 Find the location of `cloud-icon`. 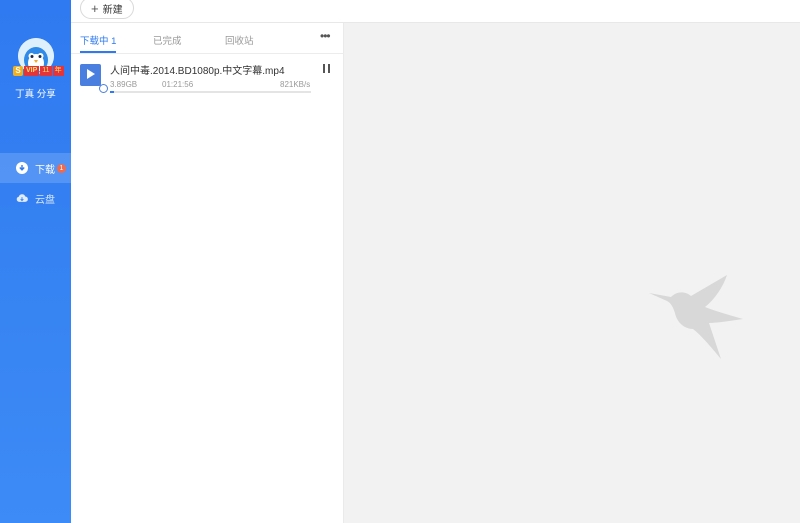

cloud-icon is located at coordinates (22, 198).